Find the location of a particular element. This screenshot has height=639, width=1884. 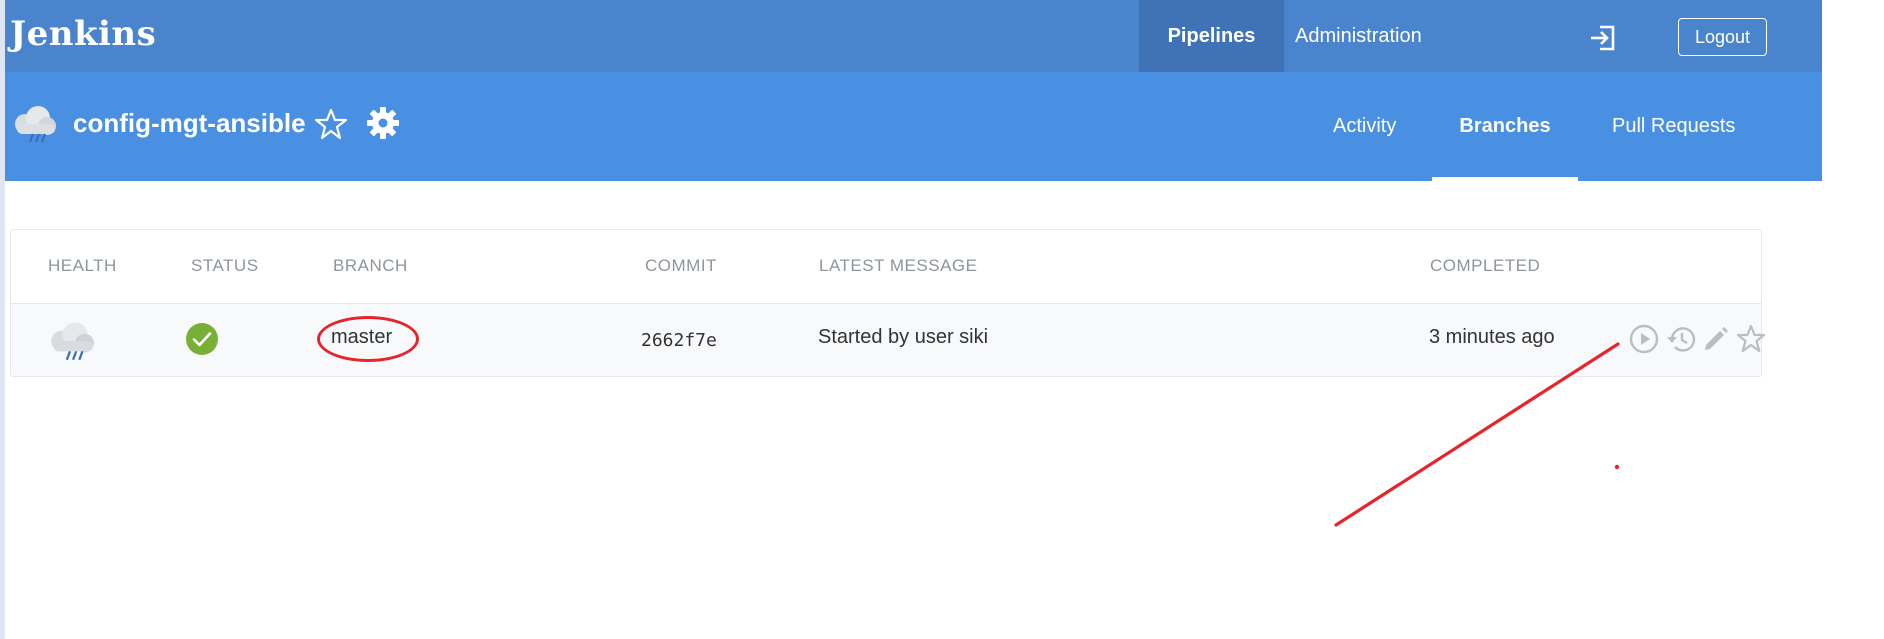

star-icon is located at coordinates (1751, 339).